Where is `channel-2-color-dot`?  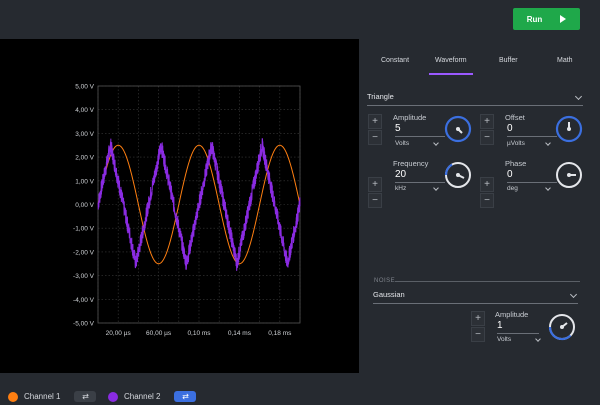
channel-2-color-dot is located at coordinates (113, 396).